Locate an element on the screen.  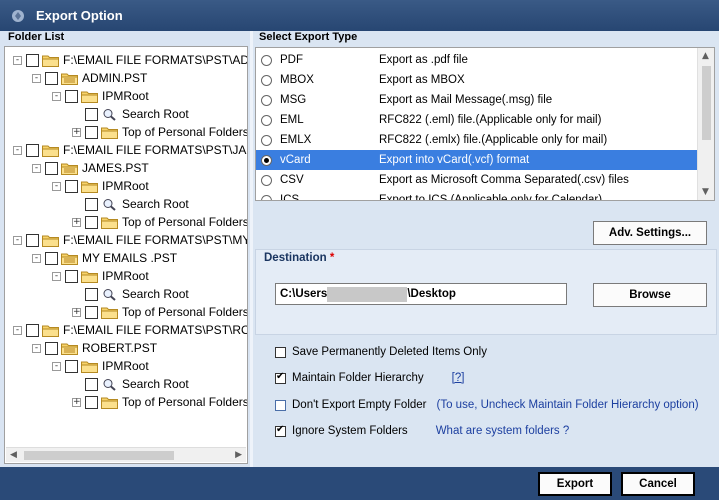
tree-node: - F:\EMAIL FILE FORMATS\PST\JAMES.PST is located at coordinates (130, 150).